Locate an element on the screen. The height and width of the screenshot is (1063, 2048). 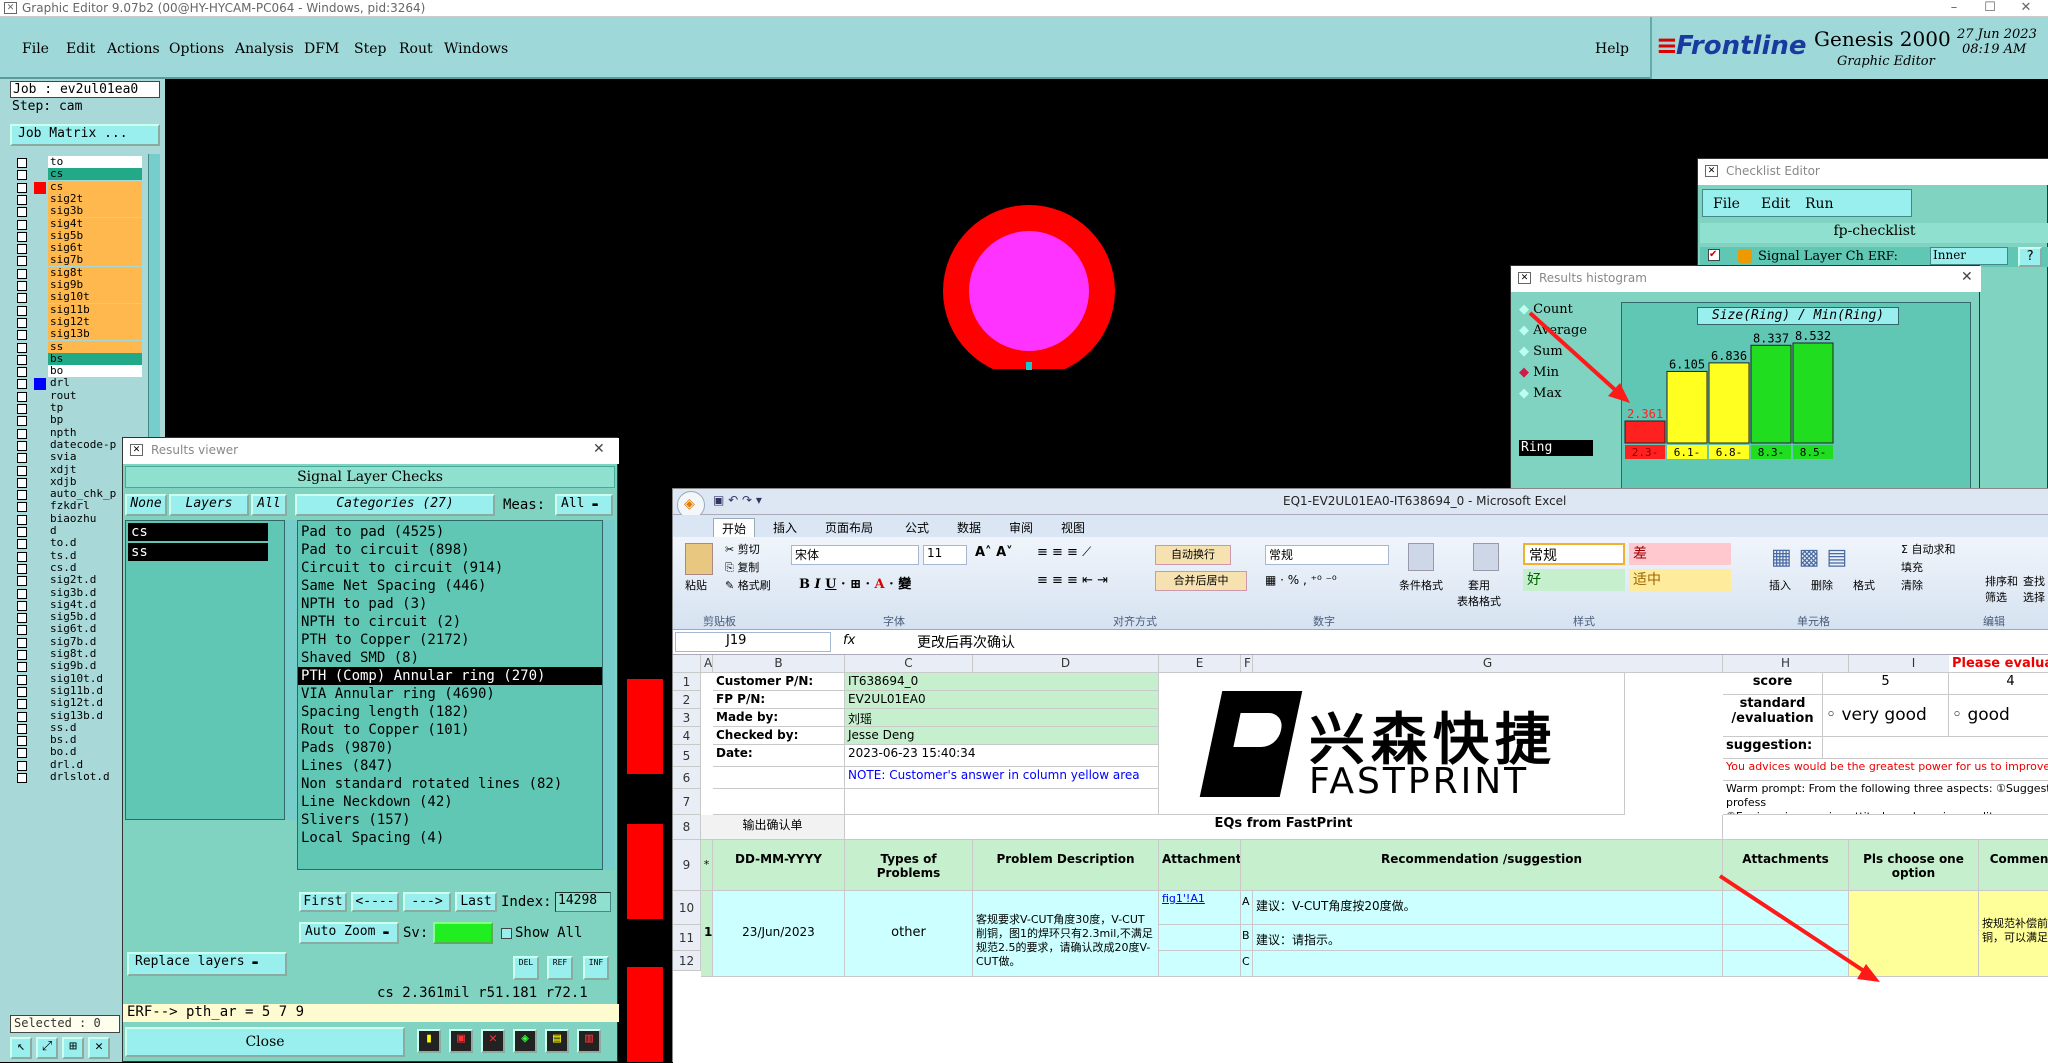
column-header: F is located at coordinates (1247, 664).